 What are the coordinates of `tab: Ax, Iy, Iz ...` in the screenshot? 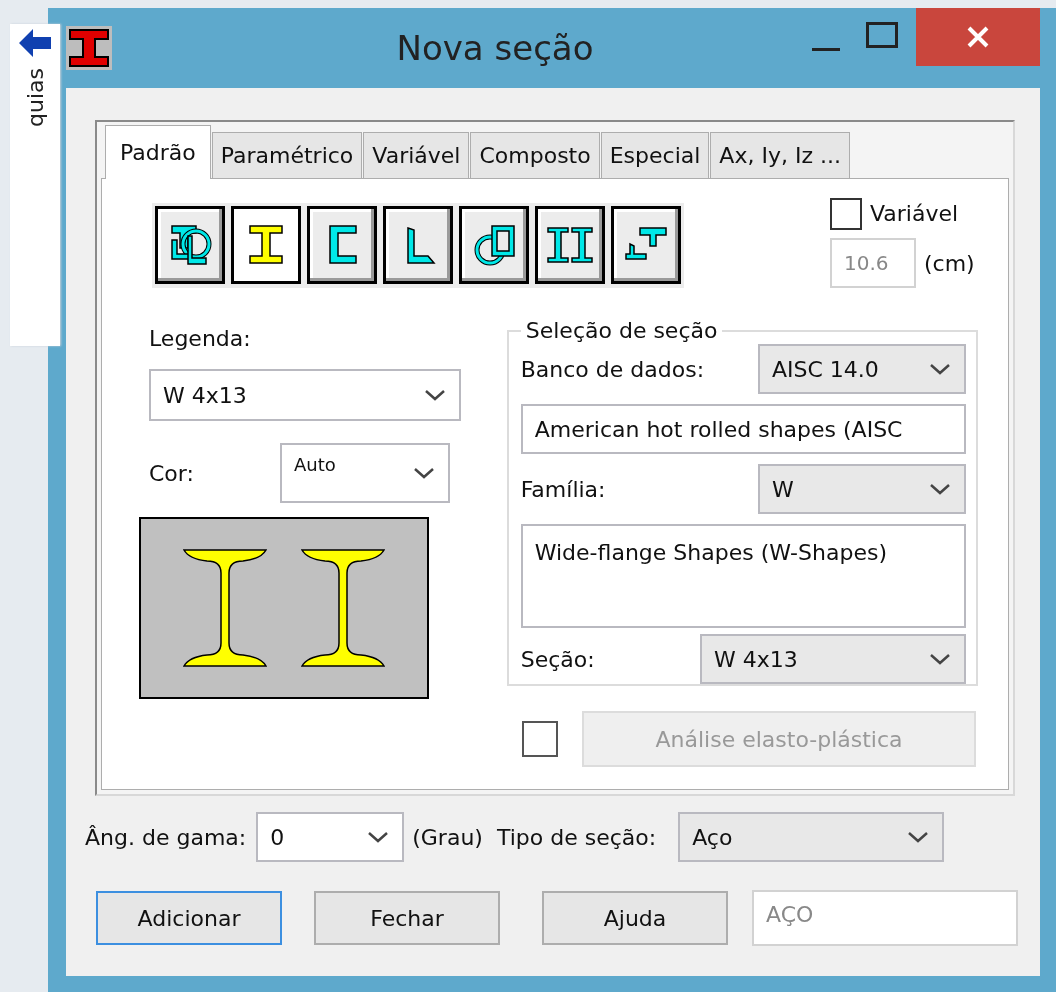 It's located at (780, 155).